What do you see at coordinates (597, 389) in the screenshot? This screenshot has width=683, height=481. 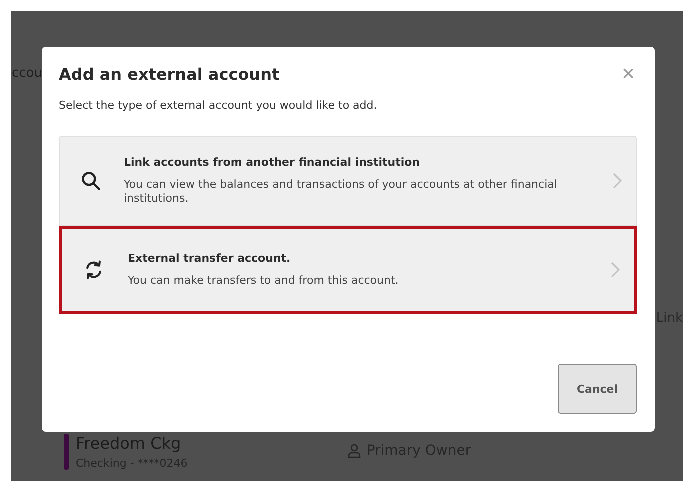 I see `cancel-button: Cancel` at bounding box center [597, 389].